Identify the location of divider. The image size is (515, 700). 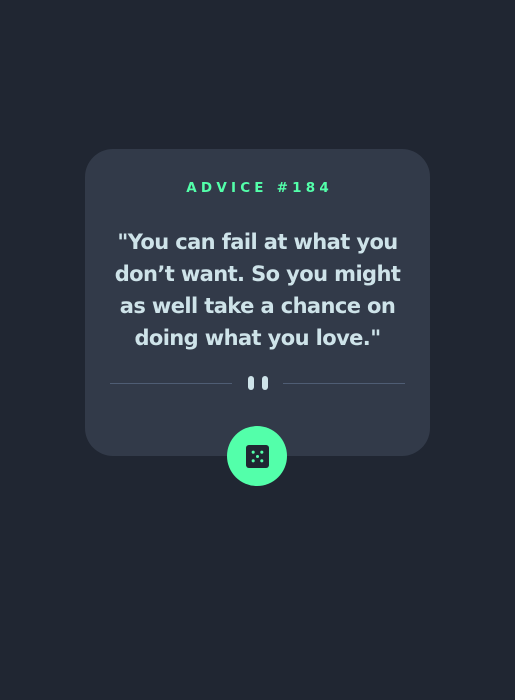
(257, 383).